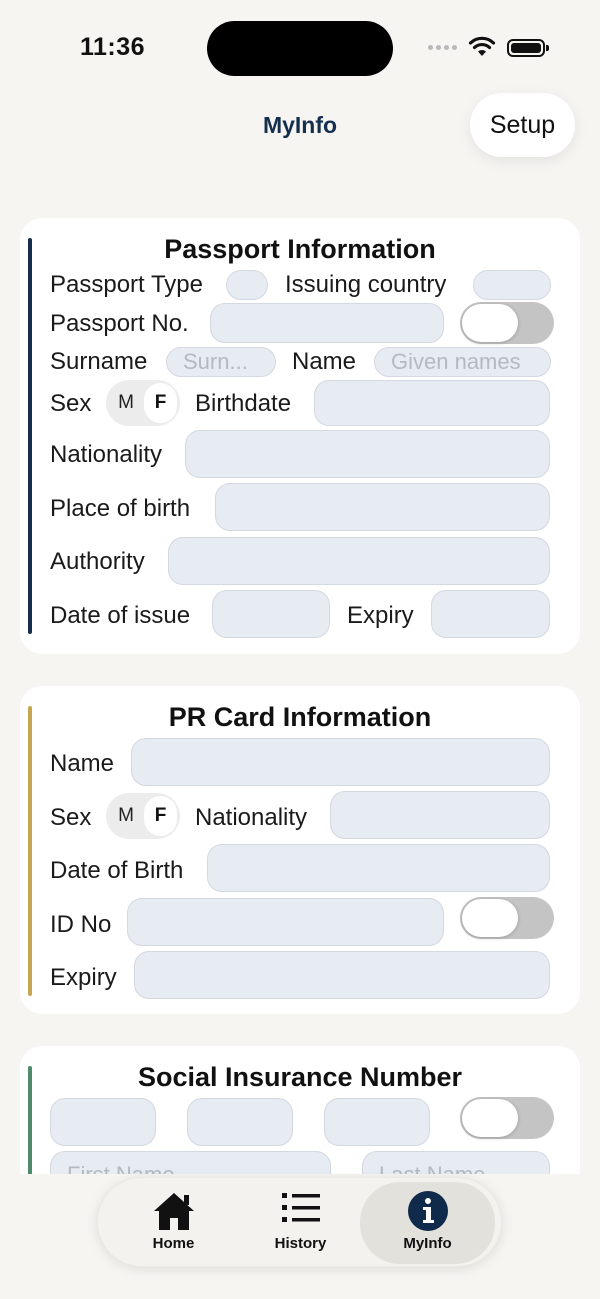 Image resolution: width=600 pixels, height=1299 pixels. I want to click on passport-no-toggle, so click(507, 323).